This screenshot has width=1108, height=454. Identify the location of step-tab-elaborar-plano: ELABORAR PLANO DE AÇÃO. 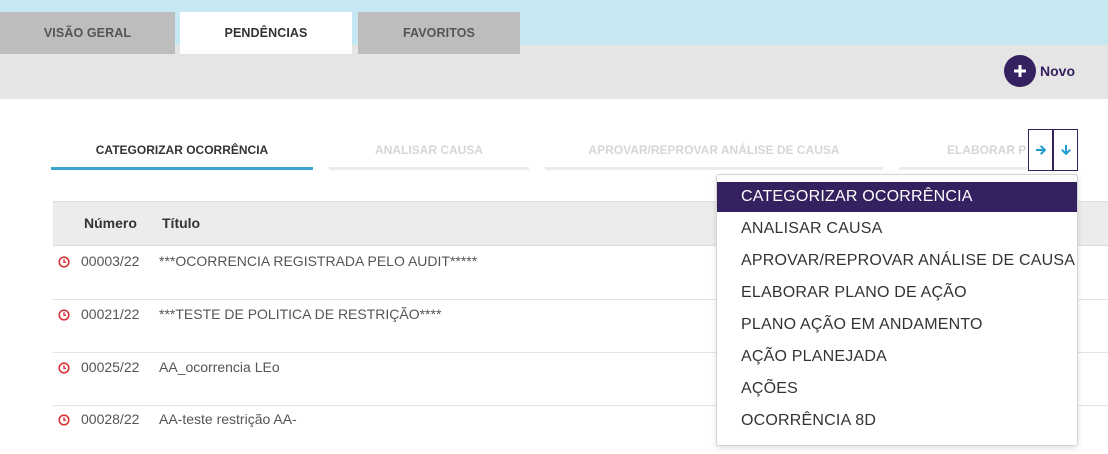
(963, 150).